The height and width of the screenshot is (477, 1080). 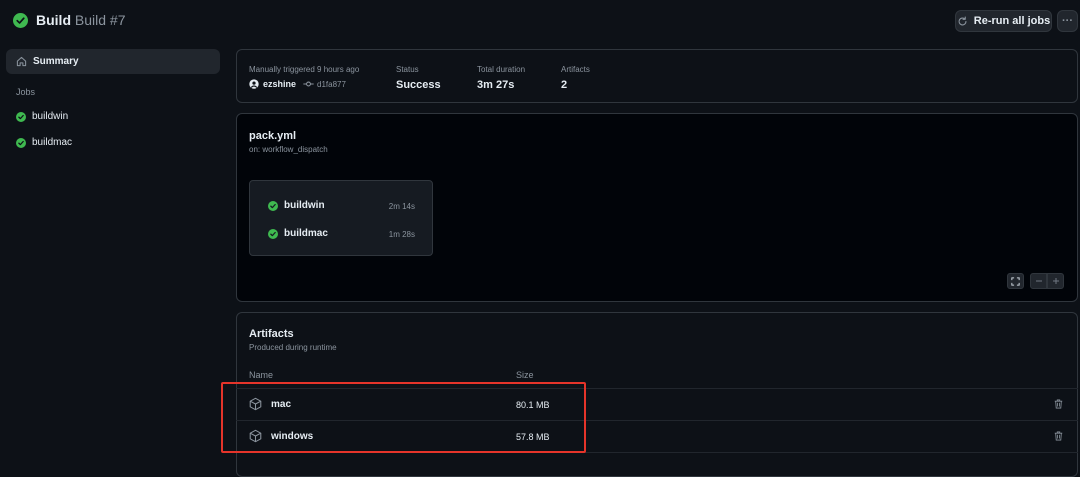 What do you see at coordinates (271, 334) in the screenshot?
I see `artifacts-title: Artifacts` at bounding box center [271, 334].